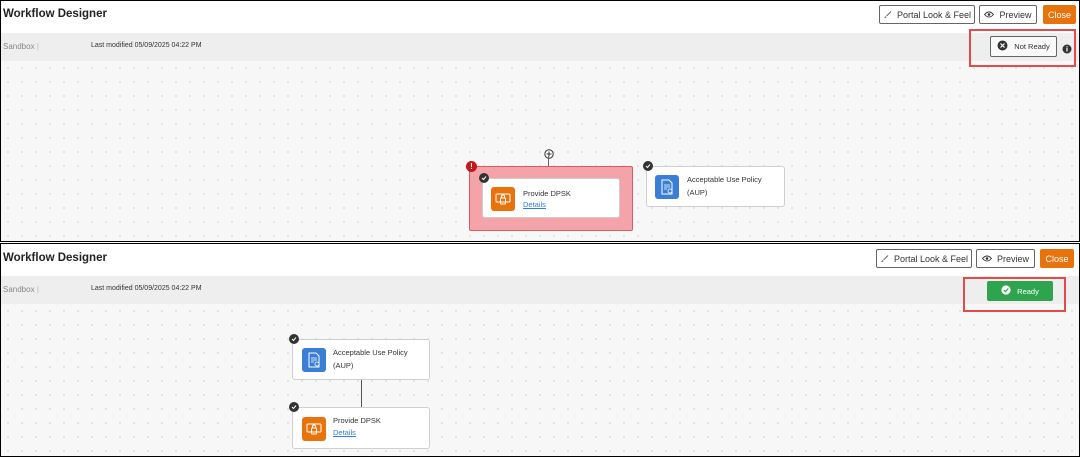  What do you see at coordinates (1002, 46) in the screenshot?
I see `x-circle-icon` at bounding box center [1002, 46].